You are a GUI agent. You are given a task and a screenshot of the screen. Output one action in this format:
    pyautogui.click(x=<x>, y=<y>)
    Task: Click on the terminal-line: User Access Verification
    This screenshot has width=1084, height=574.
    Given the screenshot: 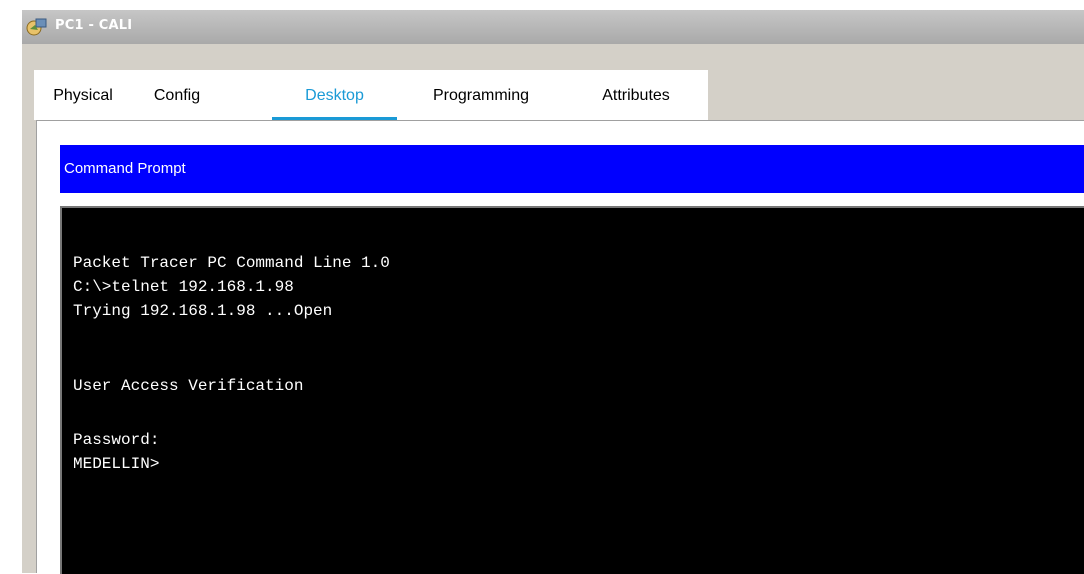 What is the action you would take?
    pyautogui.click(x=188, y=386)
    